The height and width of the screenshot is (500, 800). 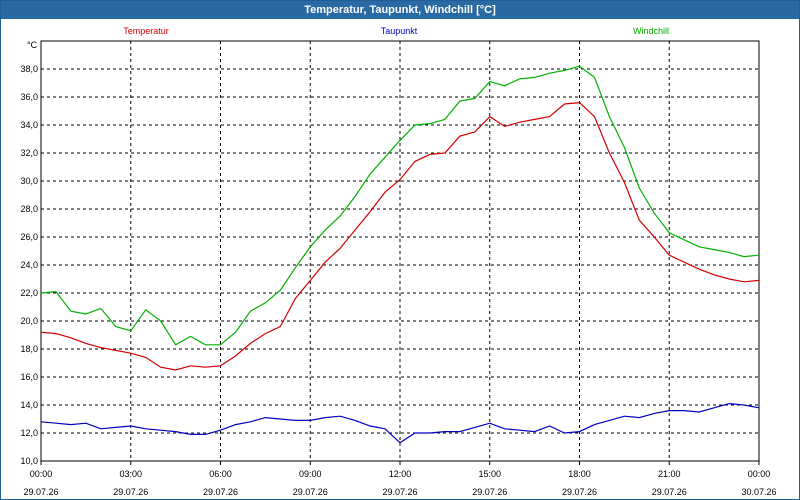 What do you see at coordinates (29, 433) in the screenshot?
I see `y-tick-label: 12,0` at bounding box center [29, 433].